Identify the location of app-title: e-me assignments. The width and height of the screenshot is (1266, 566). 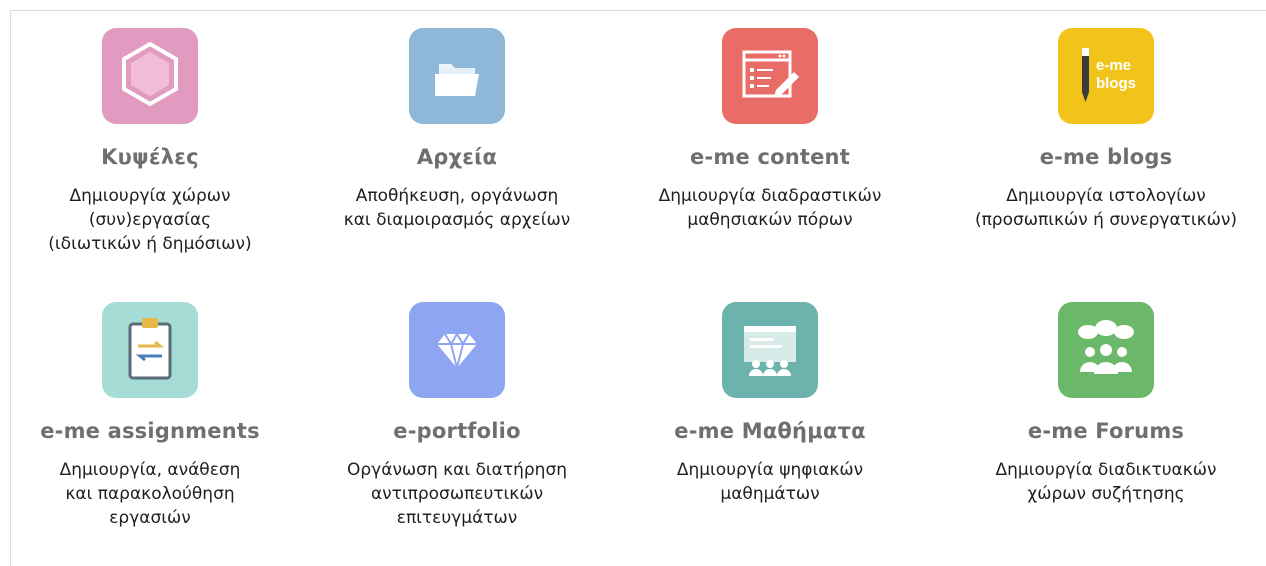
(150, 431).